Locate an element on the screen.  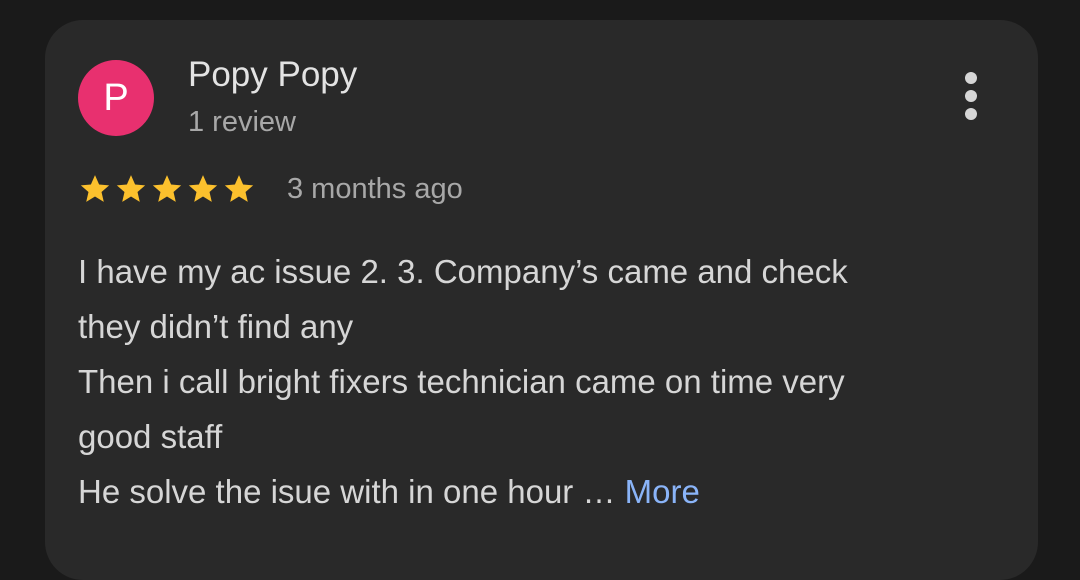
more-link: More is located at coordinates (662, 491).